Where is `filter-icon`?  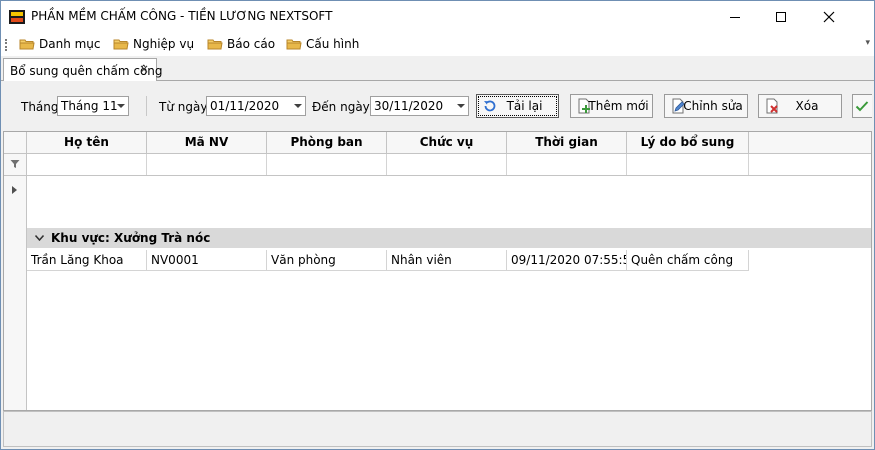 filter-icon is located at coordinates (15, 164).